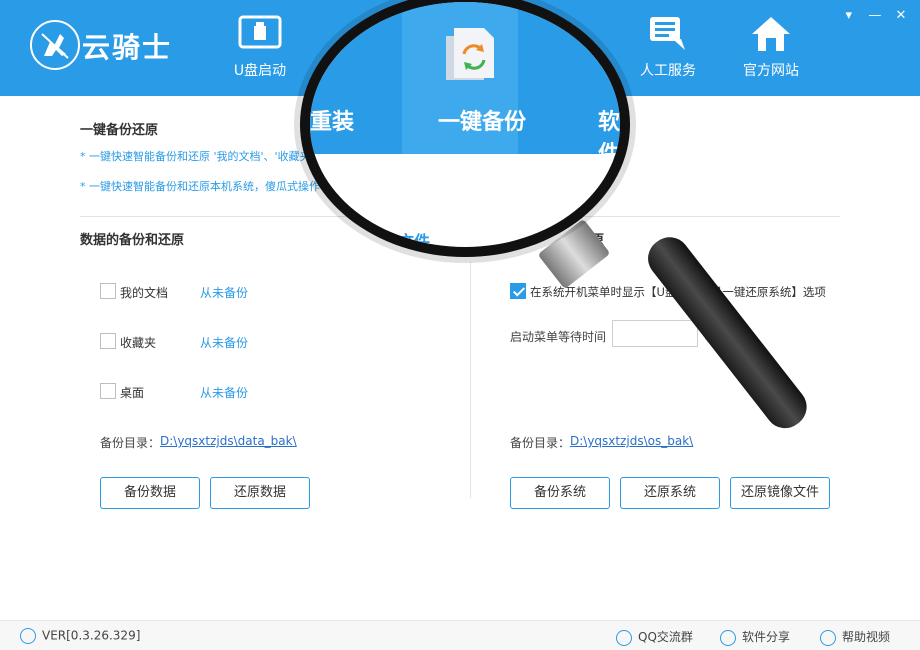 The image size is (920, 650). What do you see at coordinates (668, 71) in the screenshot?
I see `nav-human-service-label: 人工服务` at bounding box center [668, 71].